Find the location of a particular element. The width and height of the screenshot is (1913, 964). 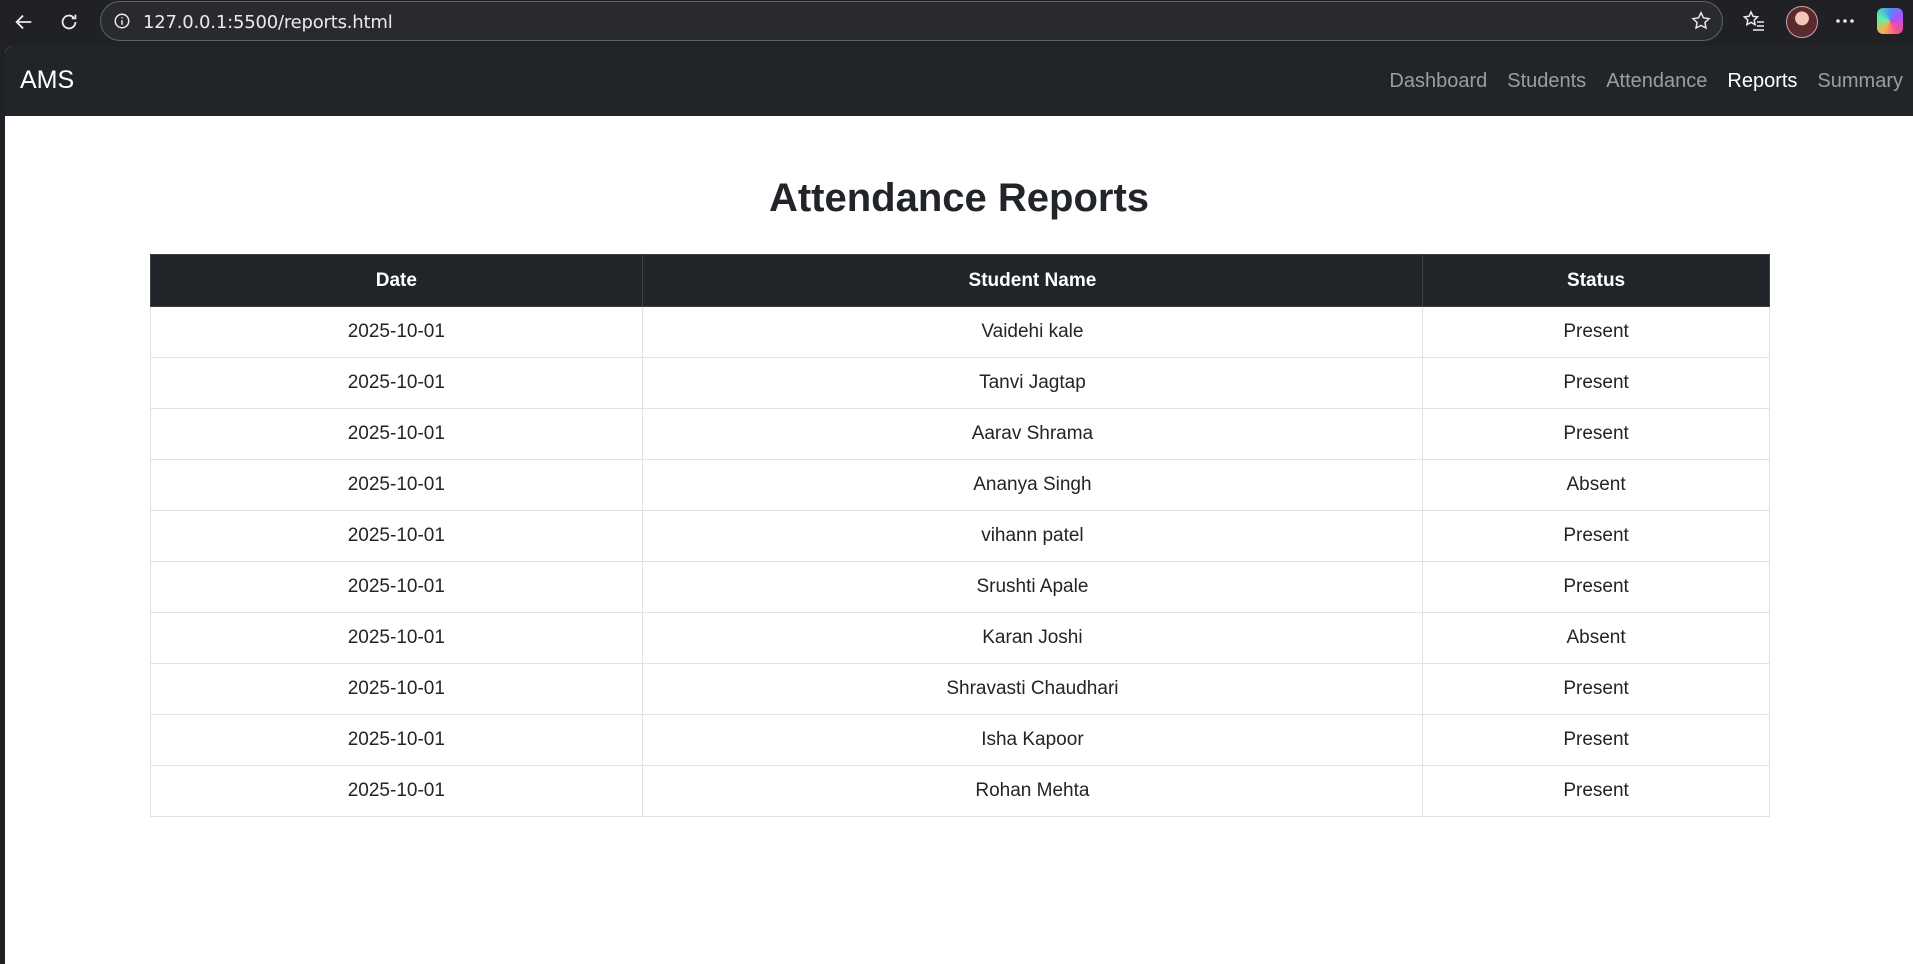

profile-avatar is located at coordinates (1802, 22).